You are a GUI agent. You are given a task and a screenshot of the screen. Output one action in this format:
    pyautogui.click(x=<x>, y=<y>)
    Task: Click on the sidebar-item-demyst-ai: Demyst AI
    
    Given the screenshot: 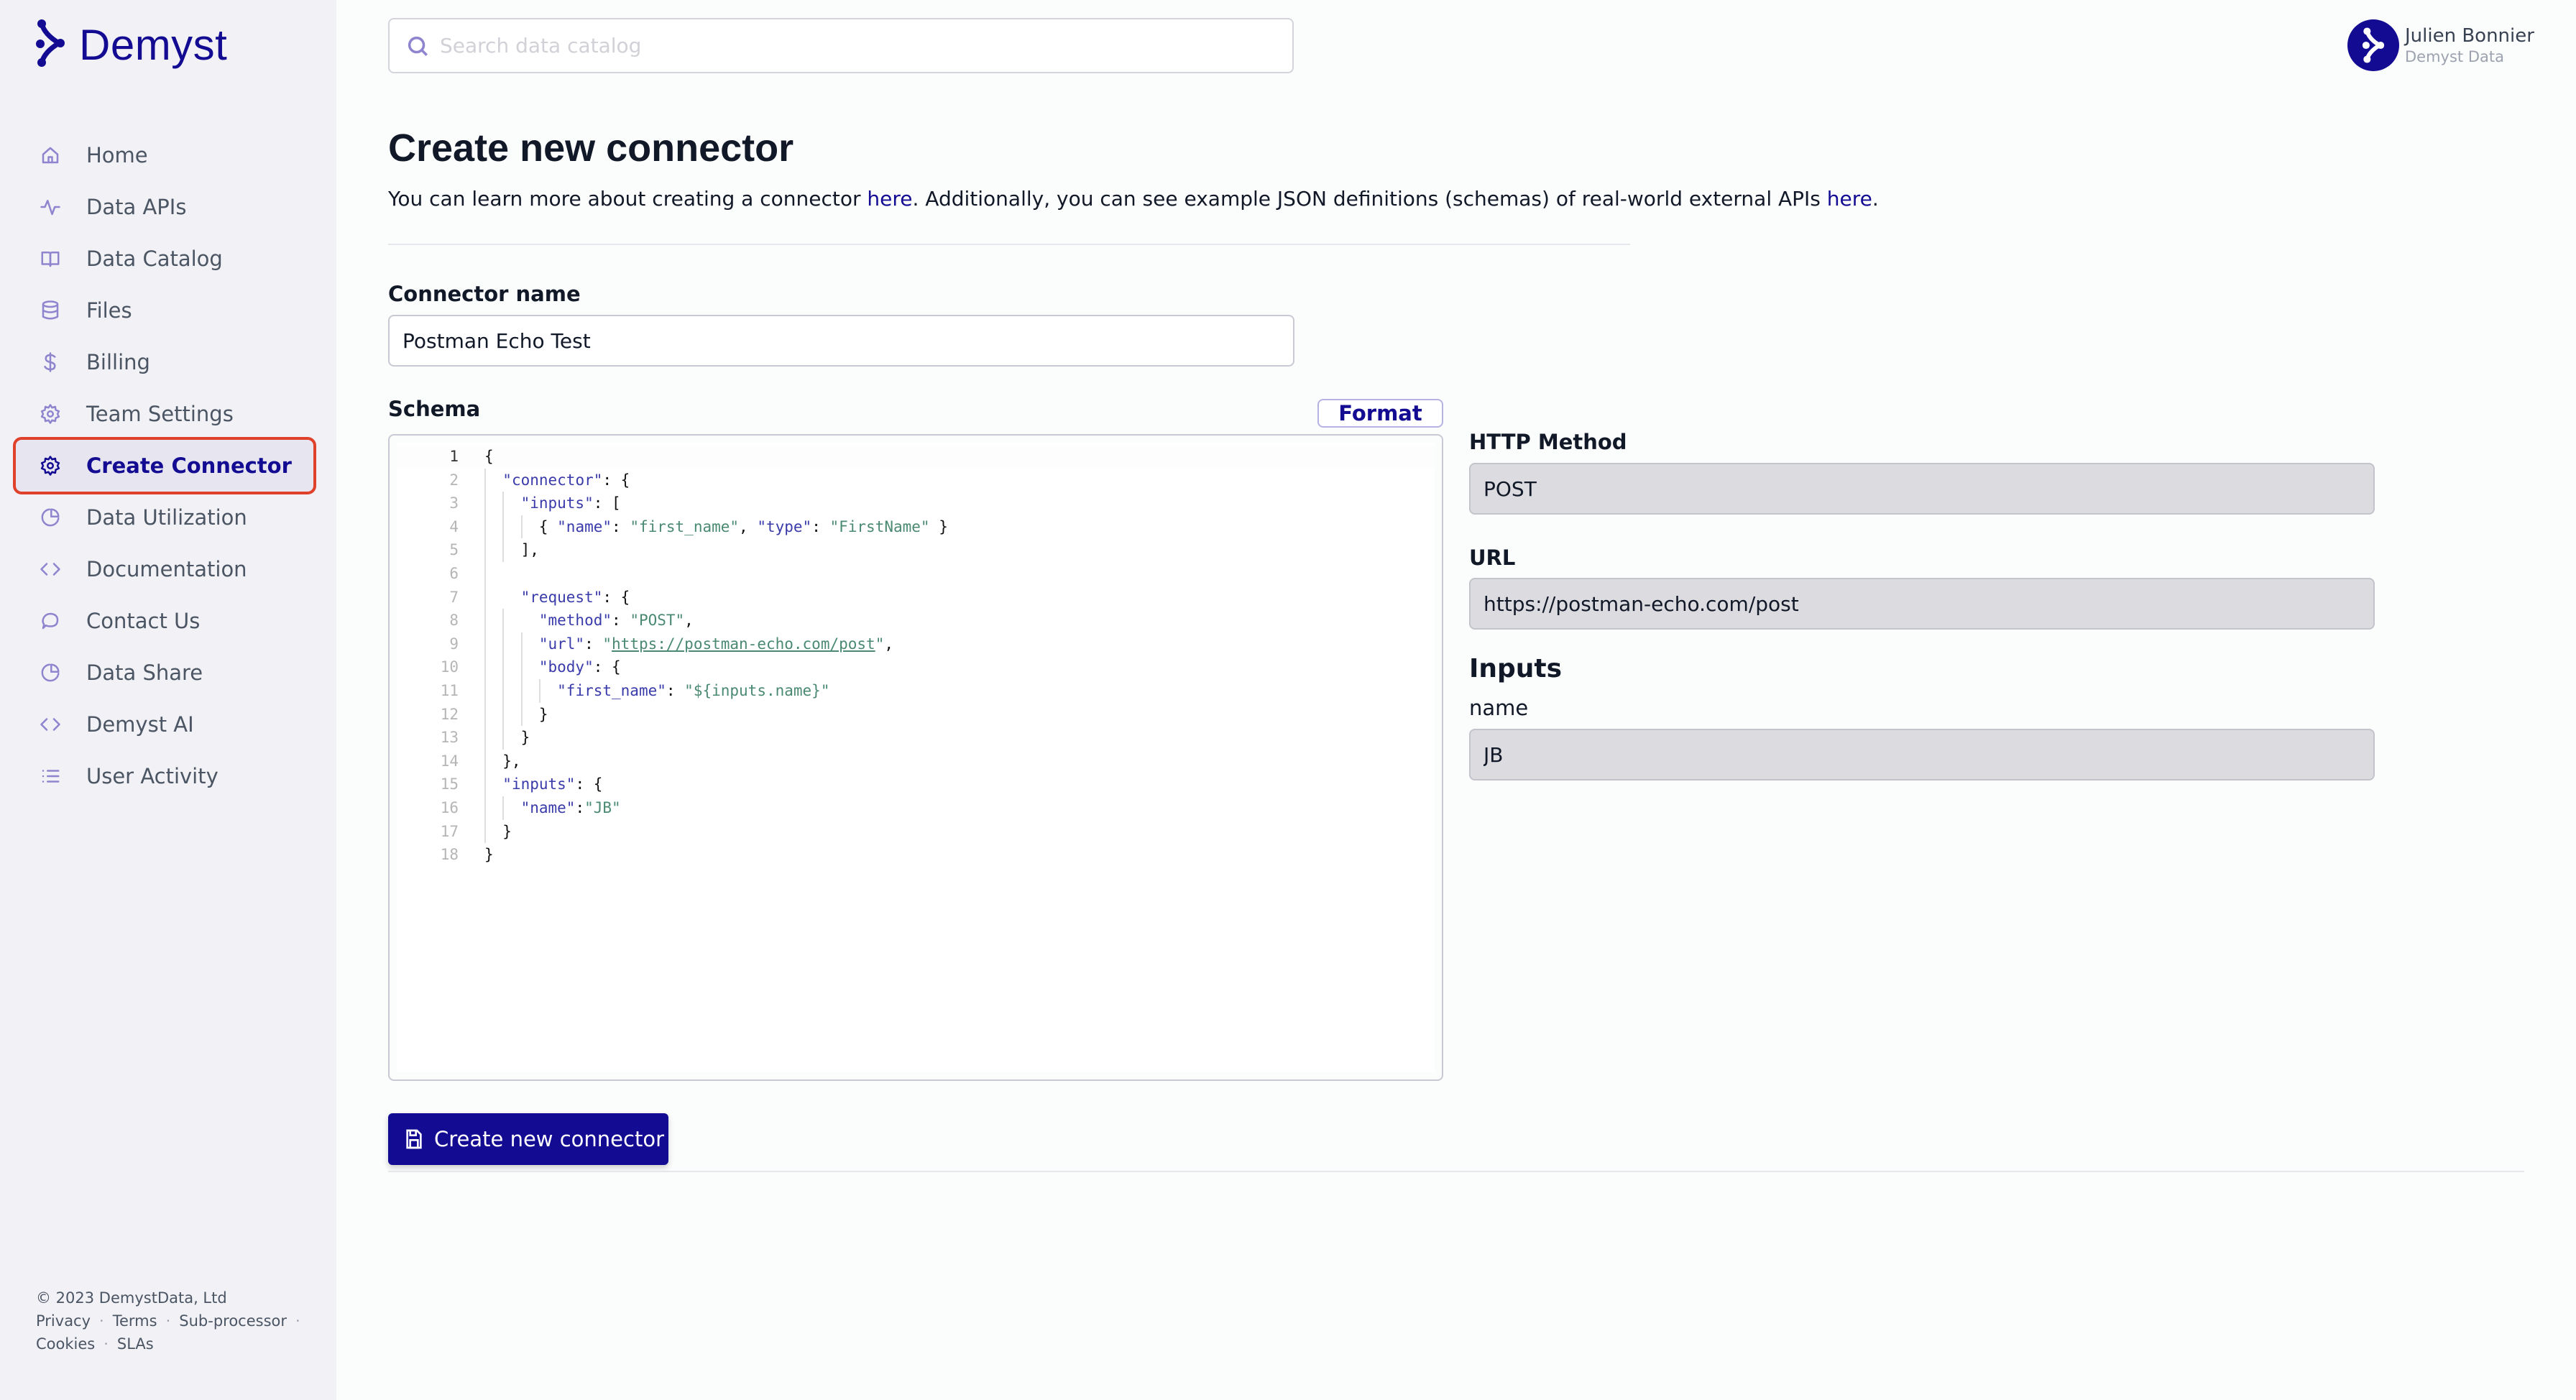 What is the action you would take?
    pyautogui.click(x=164, y=724)
    